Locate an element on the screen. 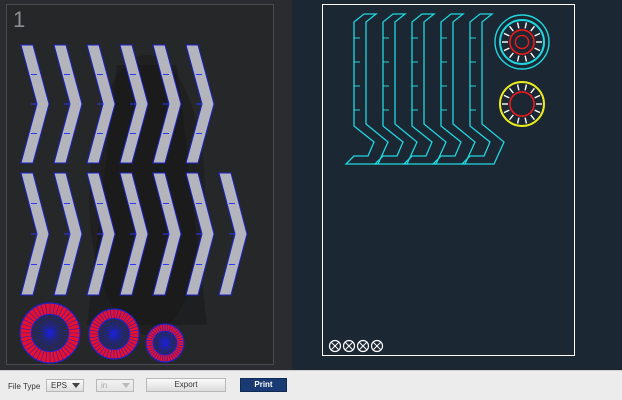 The height and width of the screenshot is (400, 622). file-type-select: EPS is located at coordinates (65, 385).